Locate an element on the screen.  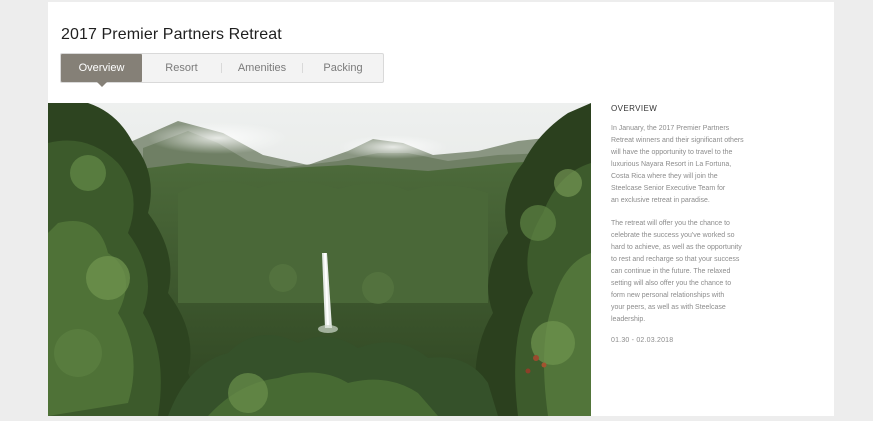
tab-packing: Packing is located at coordinates (343, 68).